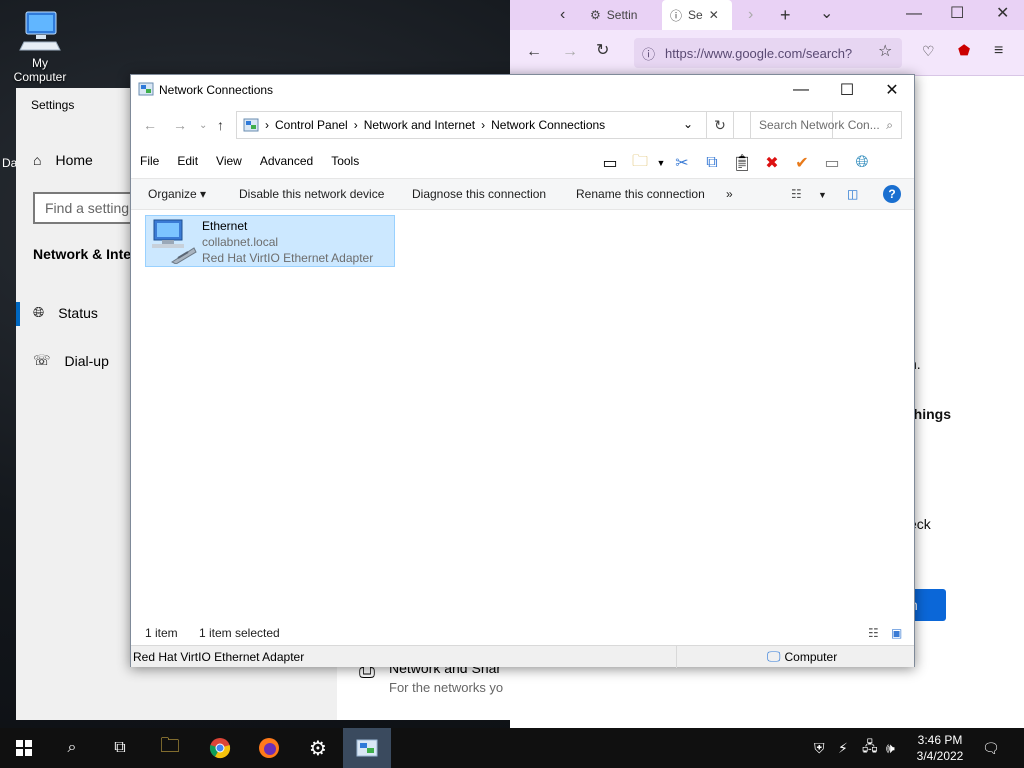  What do you see at coordinates (676, 15) in the screenshot?
I see `info-icon: ⓘ` at bounding box center [676, 15].